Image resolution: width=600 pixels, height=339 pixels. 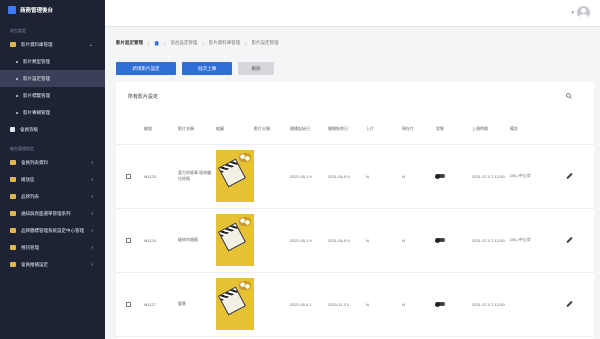 What do you see at coordinates (583, 12) in the screenshot?
I see `user-avatar-icon` at bounding box center [583, 12].